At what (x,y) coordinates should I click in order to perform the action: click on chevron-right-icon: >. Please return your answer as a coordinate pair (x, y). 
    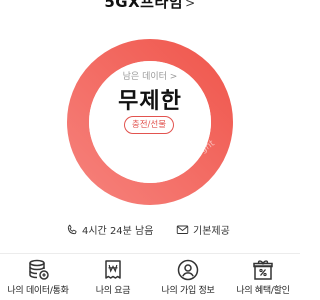
    Looking at the image, I should click on (190, 5).